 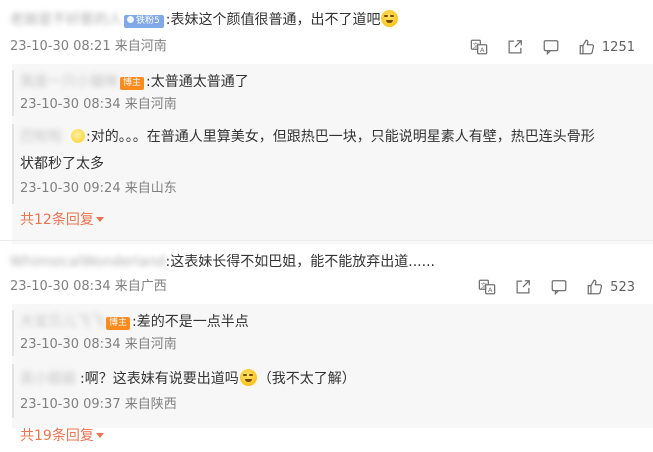 I want to click on comment-meta: 23-10-30 08:21 来自河南, so click(x=88, y=46).